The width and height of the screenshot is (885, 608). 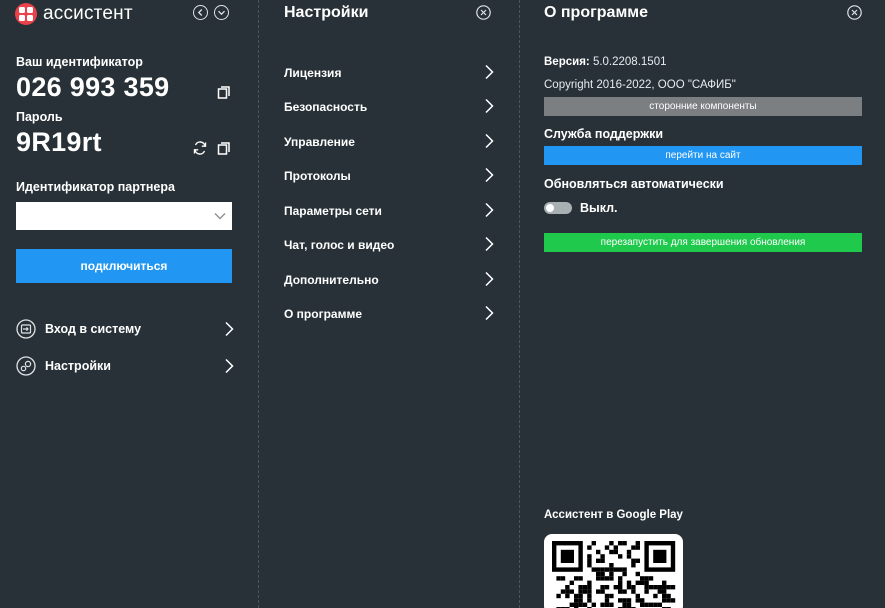 I want to click on version-value: 5.0.2208.1501, so click(x=629, y=62).